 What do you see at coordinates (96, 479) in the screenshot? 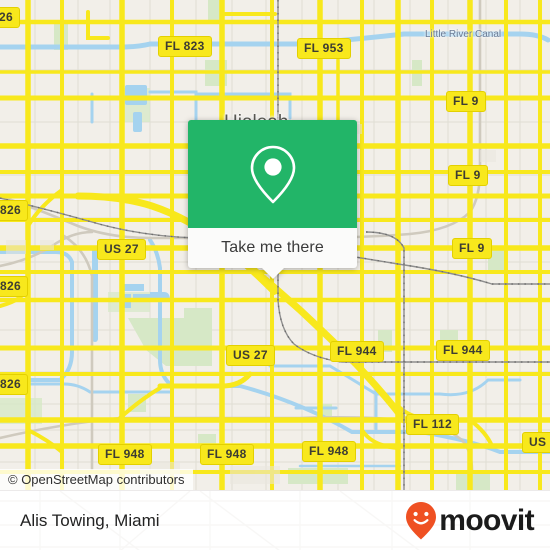
I see `osm-attribution: © OpenStreetMap contributors` at bounding box center [96, 479].